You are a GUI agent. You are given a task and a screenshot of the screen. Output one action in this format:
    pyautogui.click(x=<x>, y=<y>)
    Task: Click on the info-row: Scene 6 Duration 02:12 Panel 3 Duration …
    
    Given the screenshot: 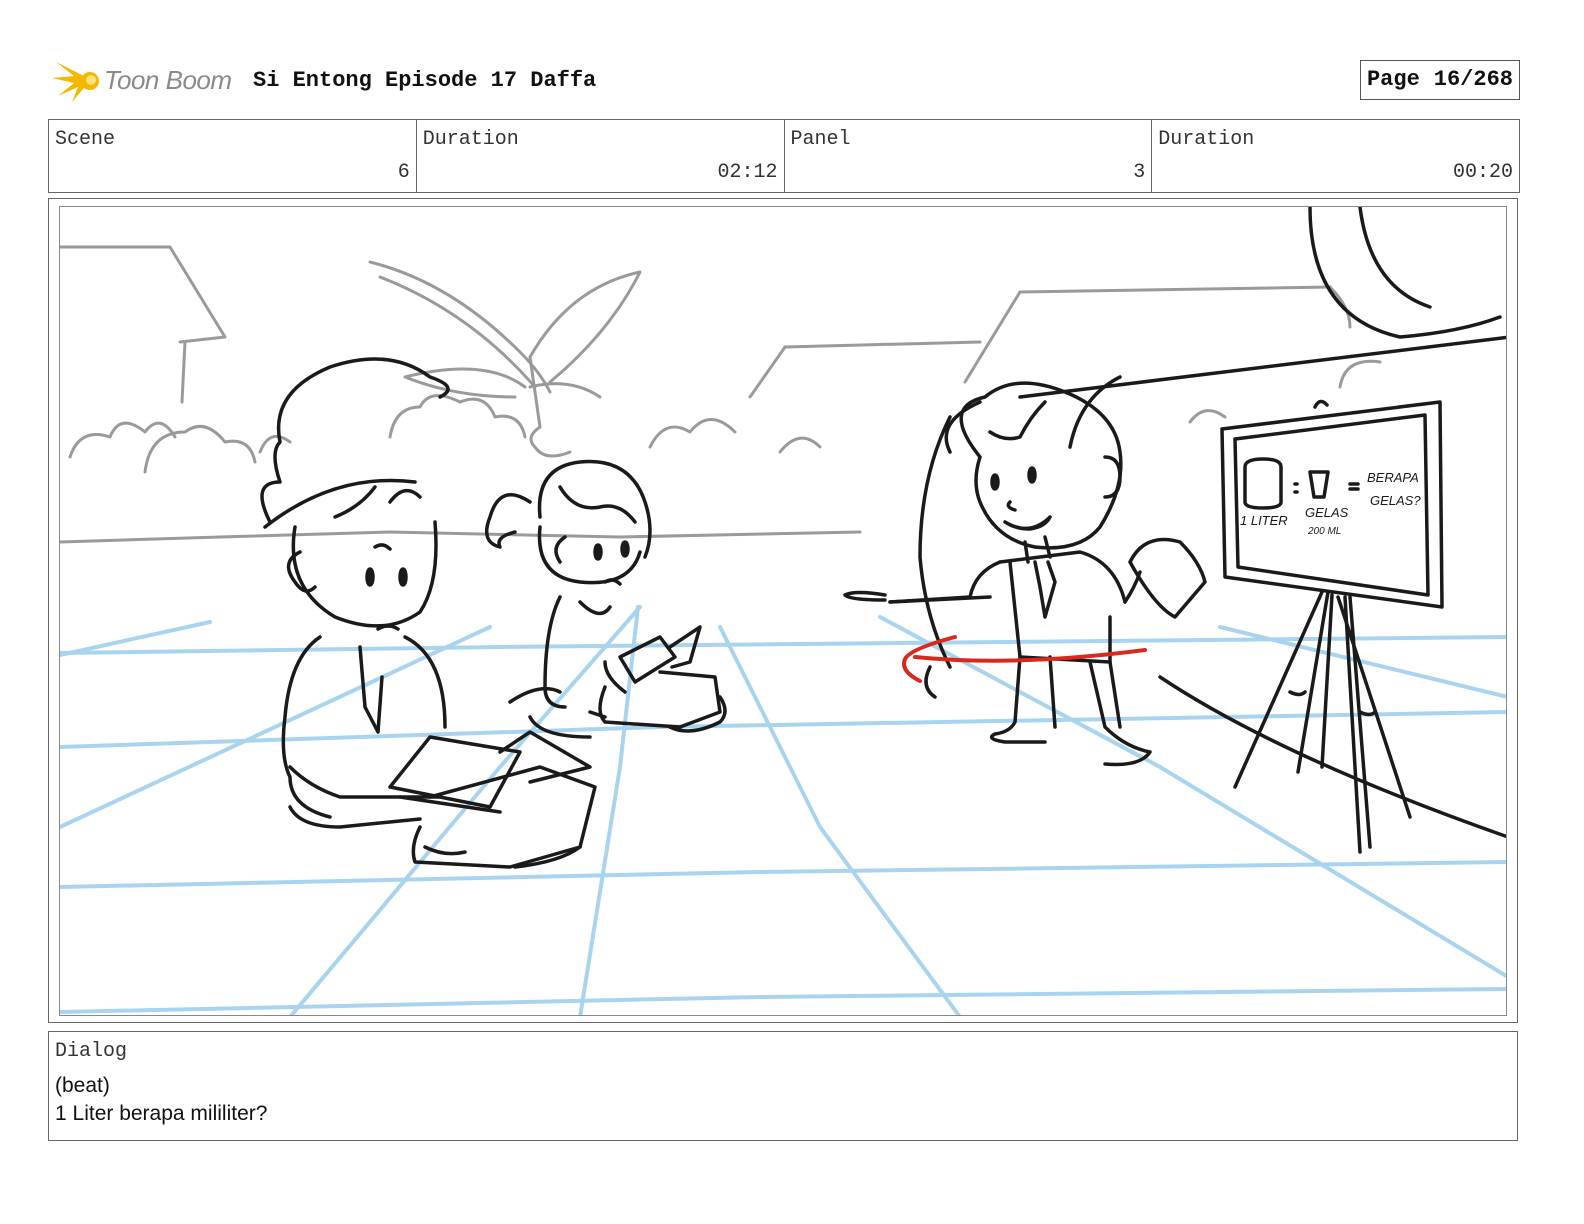 What is the action you would take?
    pyautogui.click(x=784, y=156)
    